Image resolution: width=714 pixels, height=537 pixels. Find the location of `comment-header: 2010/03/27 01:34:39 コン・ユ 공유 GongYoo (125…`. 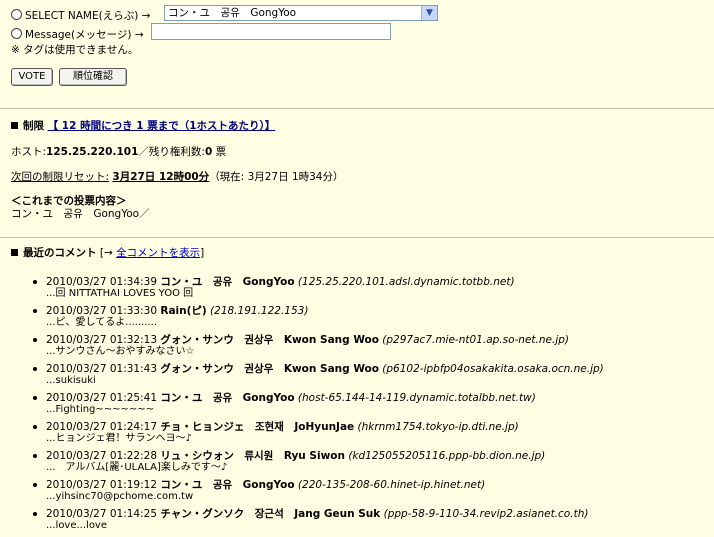

comment-header: 2010/03/27 01:34:39 コン・ユ 공유 GongYoo (125… is located at coordinates (380, 282).